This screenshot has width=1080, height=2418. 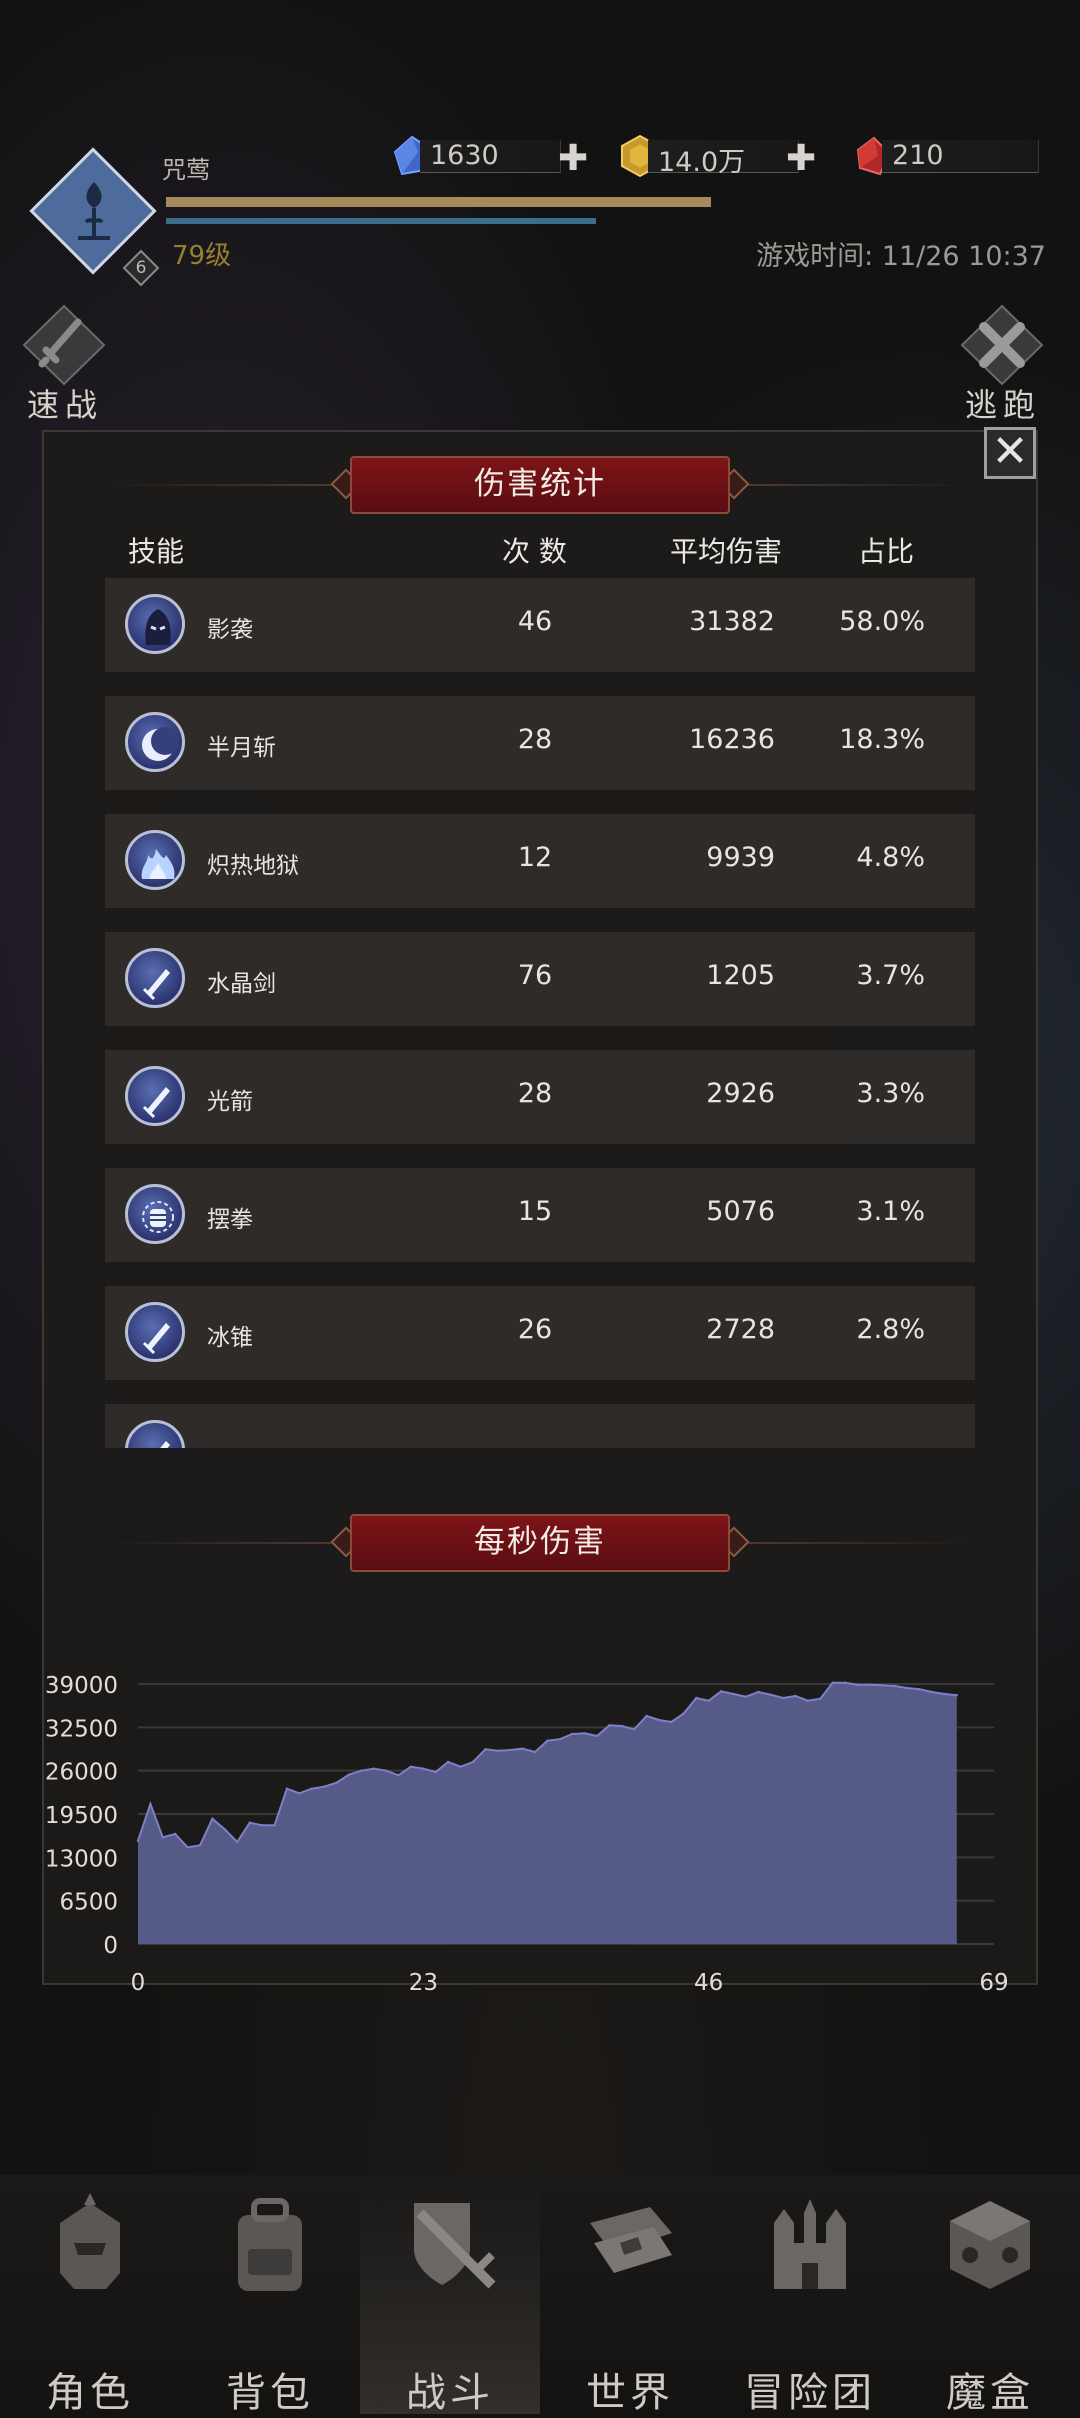 I want to click on bottom-nav: 角色 背包 战斗 世界 冒险团 魔盒, so click(x=540, y=2295).